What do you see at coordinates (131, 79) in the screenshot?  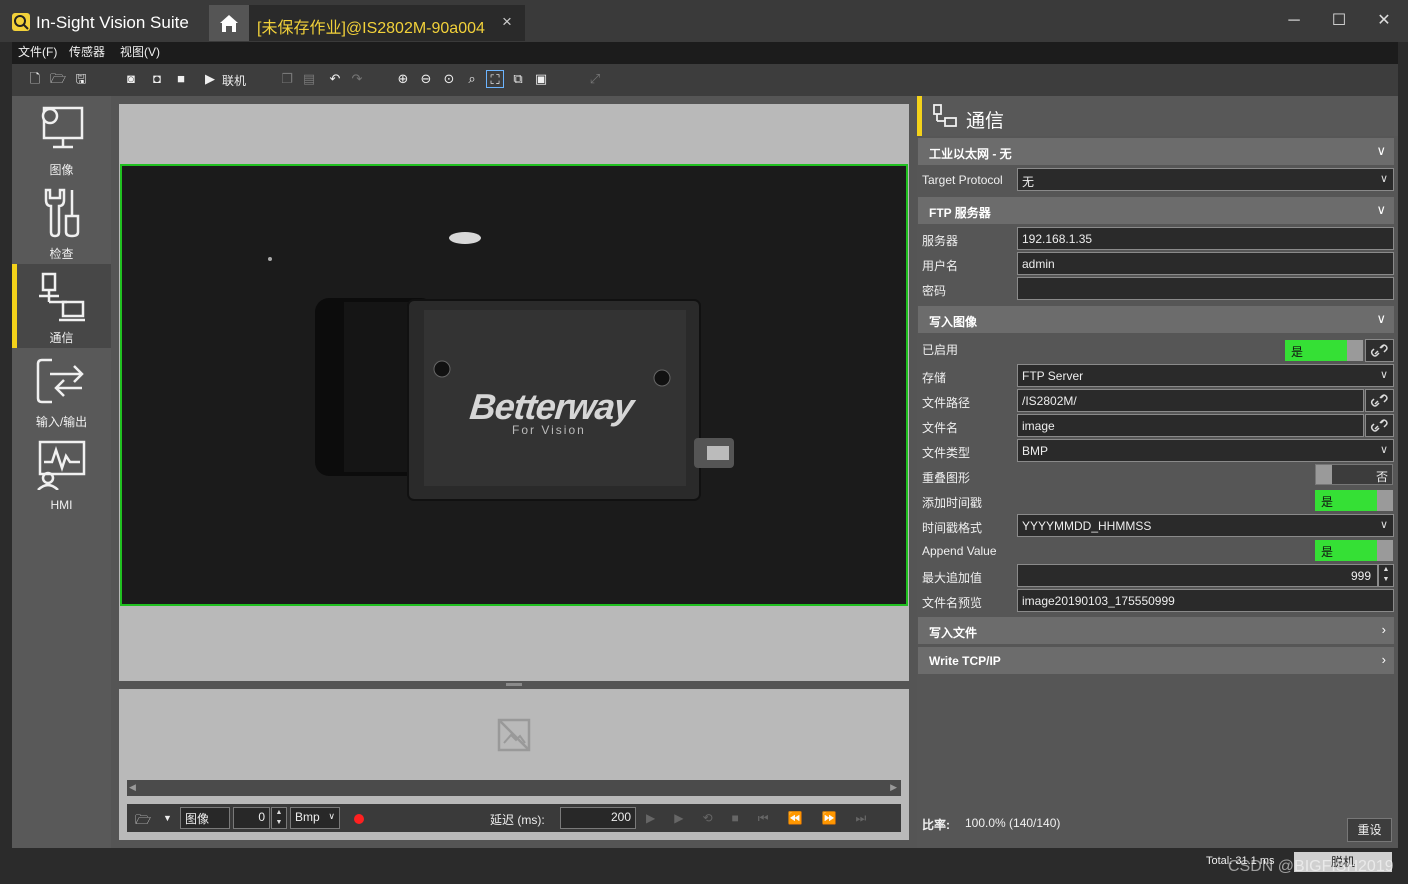 I see `acquire-image-icon: ◙` at bounding box center [131, 79].